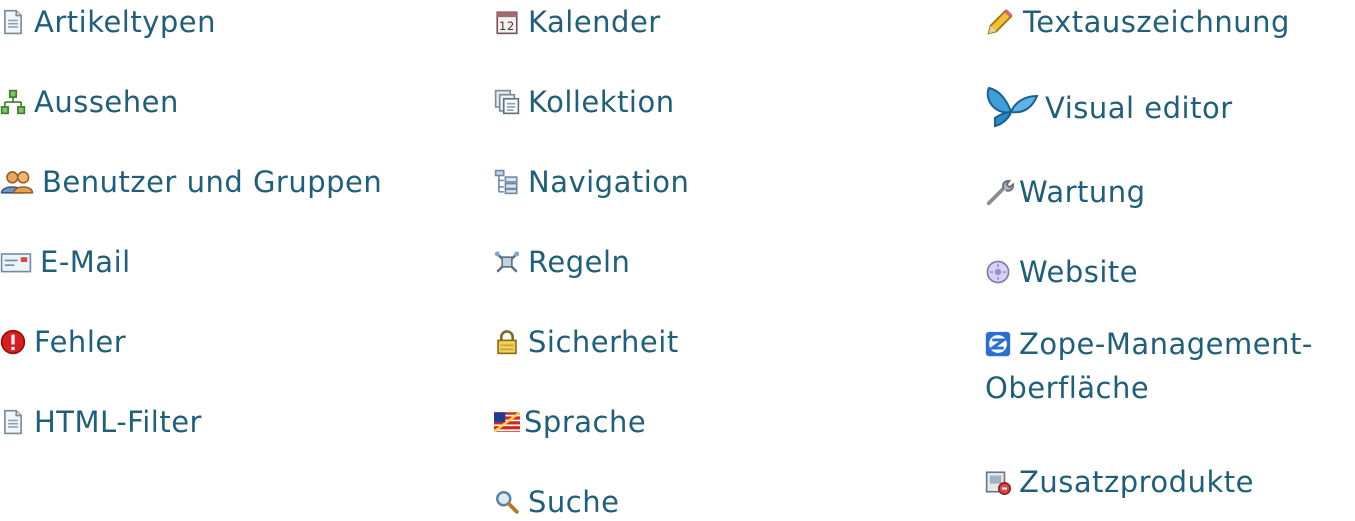  What do you see at coordinates (80, 342) in the screenshot?
I see `link-label: Fehler` at bounding box center [80, 342].